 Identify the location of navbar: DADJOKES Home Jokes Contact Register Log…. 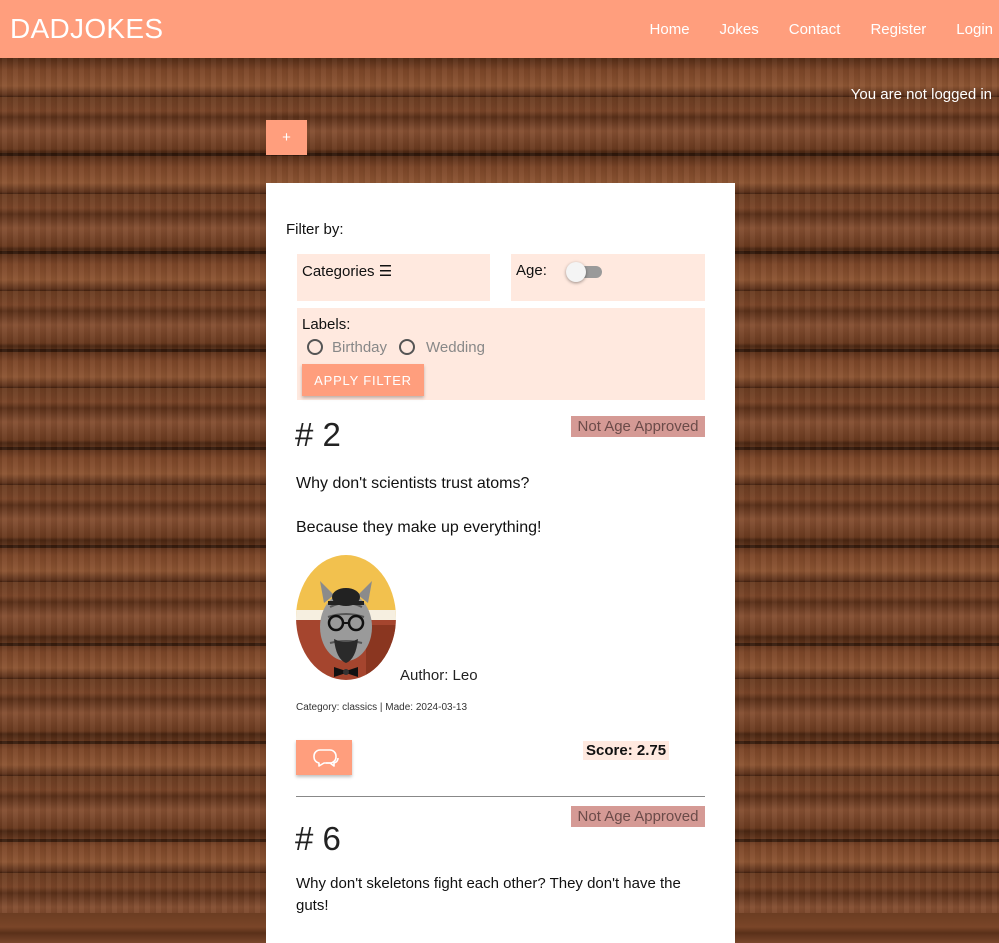
(499, 29).